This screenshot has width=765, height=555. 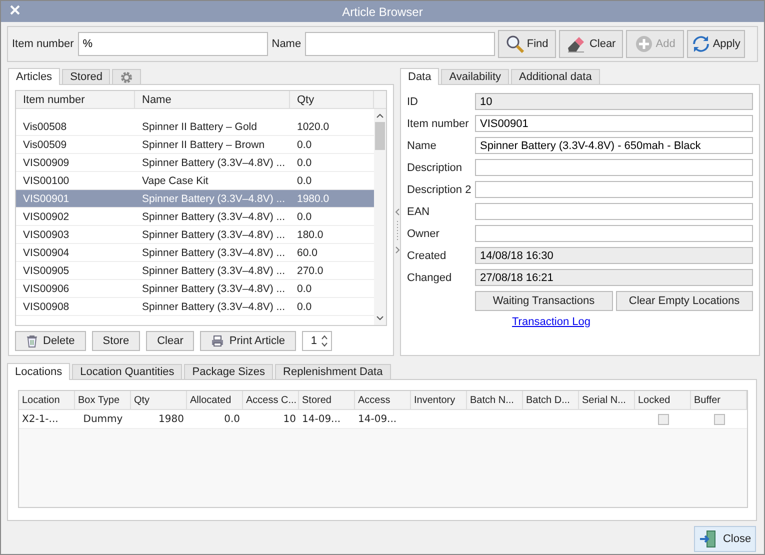 What do you see at coordinates (171, 419) in the screenshot?
I see `table-cell-text: 1980` at bounding box center [171, 419].